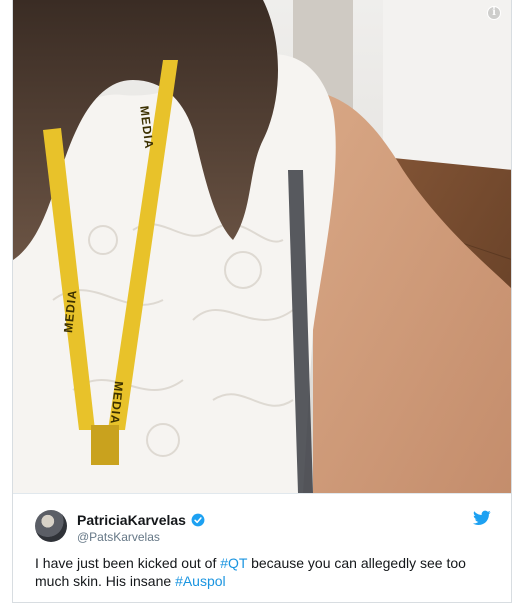 The image size is (525, 603). What do you see at coordinates (131, 520) in the screenshot?
I see `author-display-name: PatriciaKarvelas` at bounding box center [131, 520].